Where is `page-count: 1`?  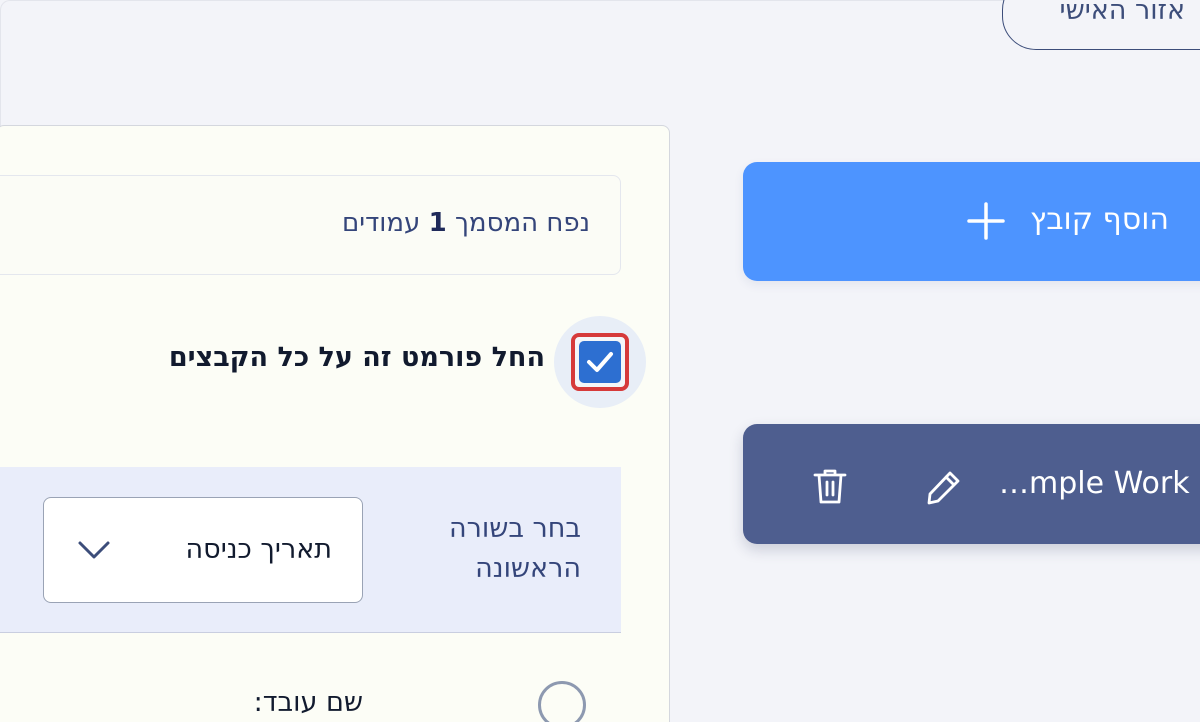
page-count: 1 is located at coordinates (437, 223).